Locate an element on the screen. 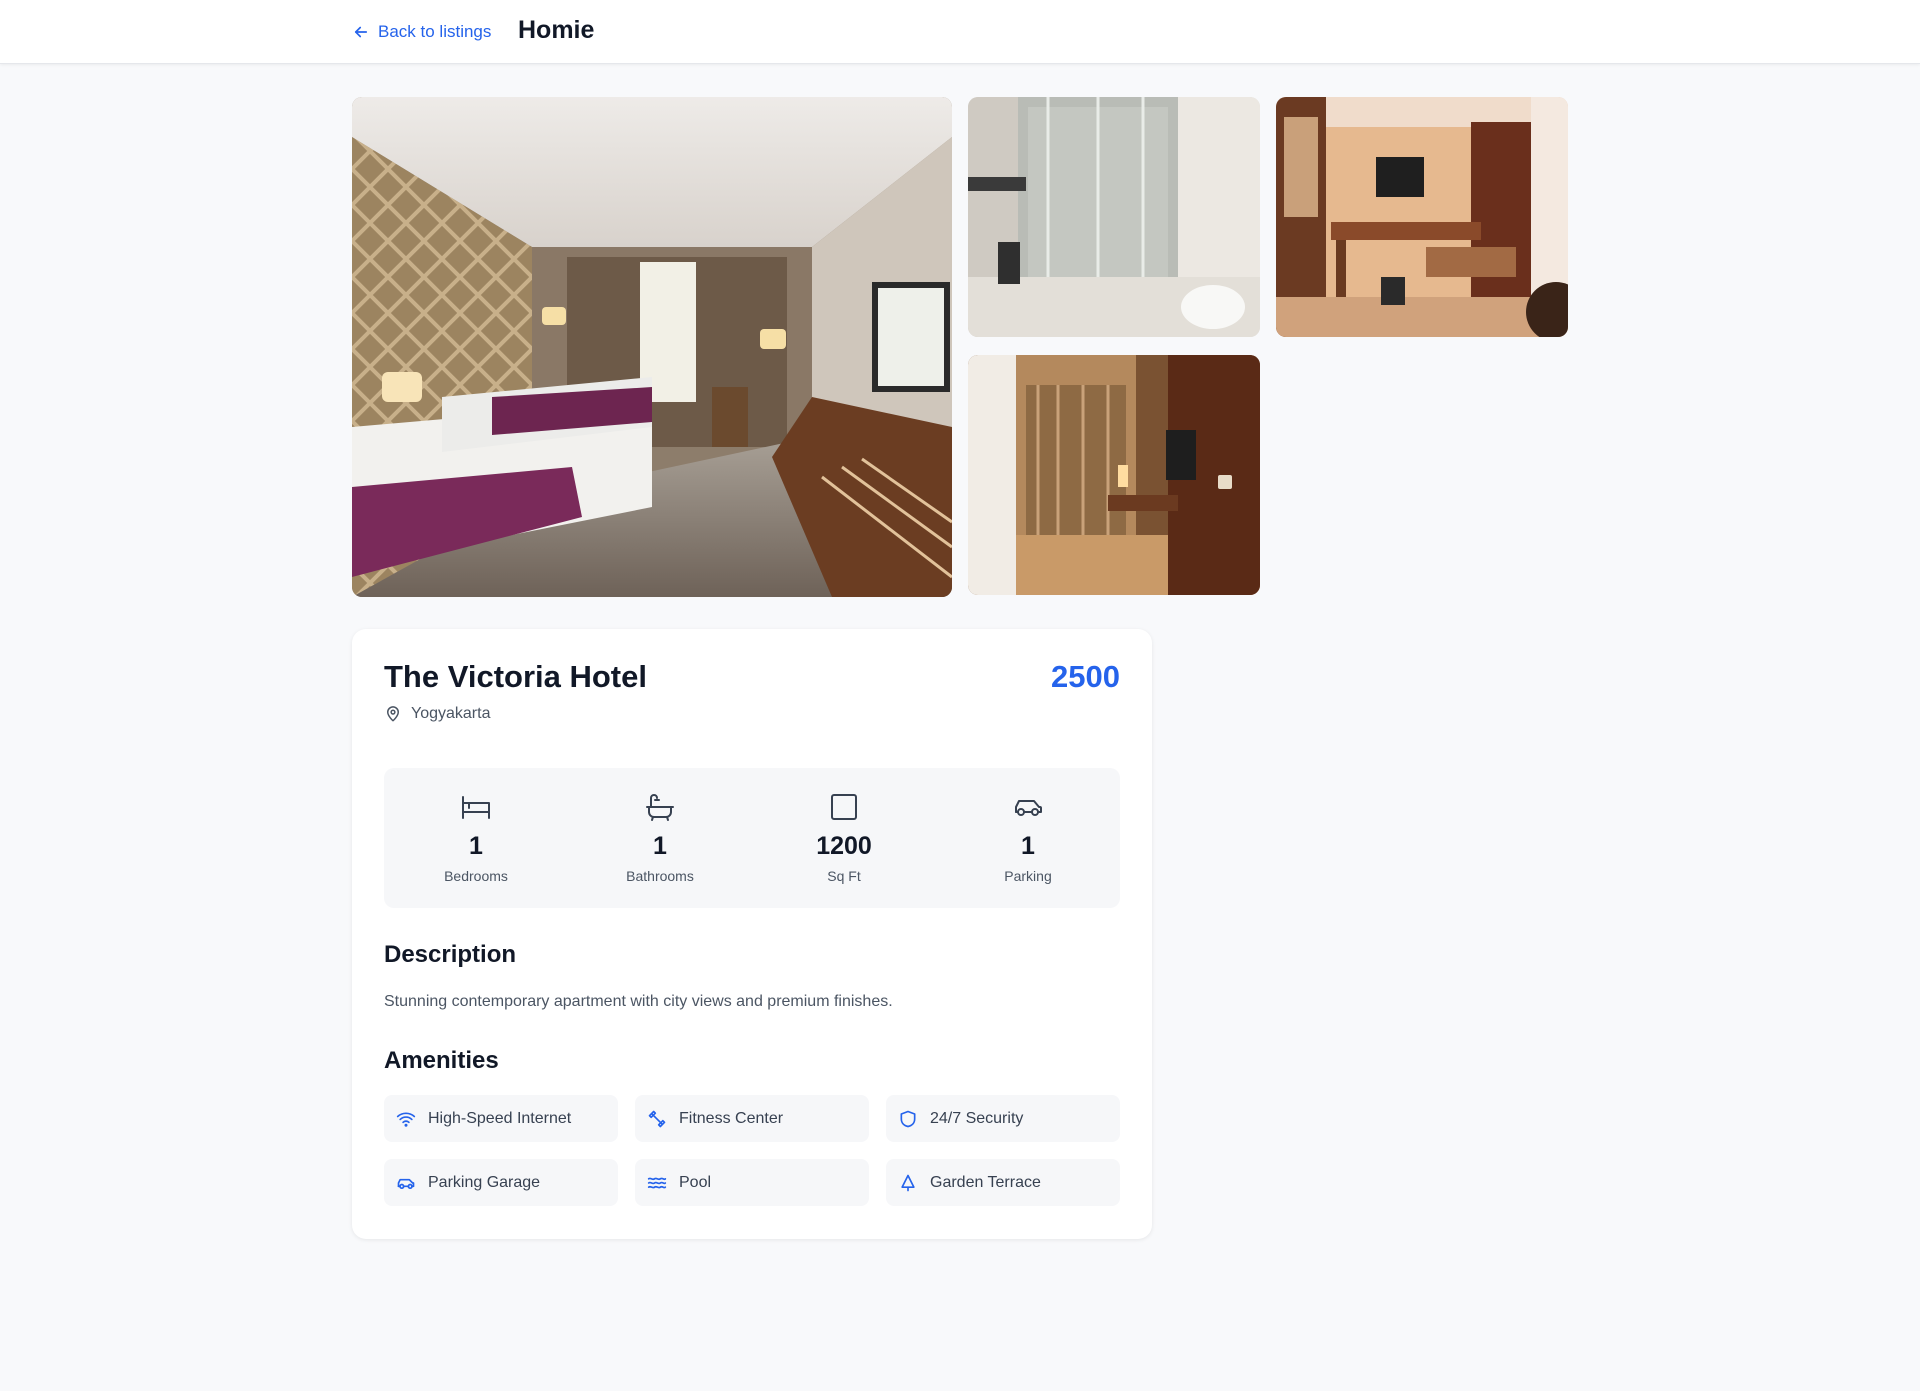  amenity-item: Pool is located at coordinates (752, 1182).